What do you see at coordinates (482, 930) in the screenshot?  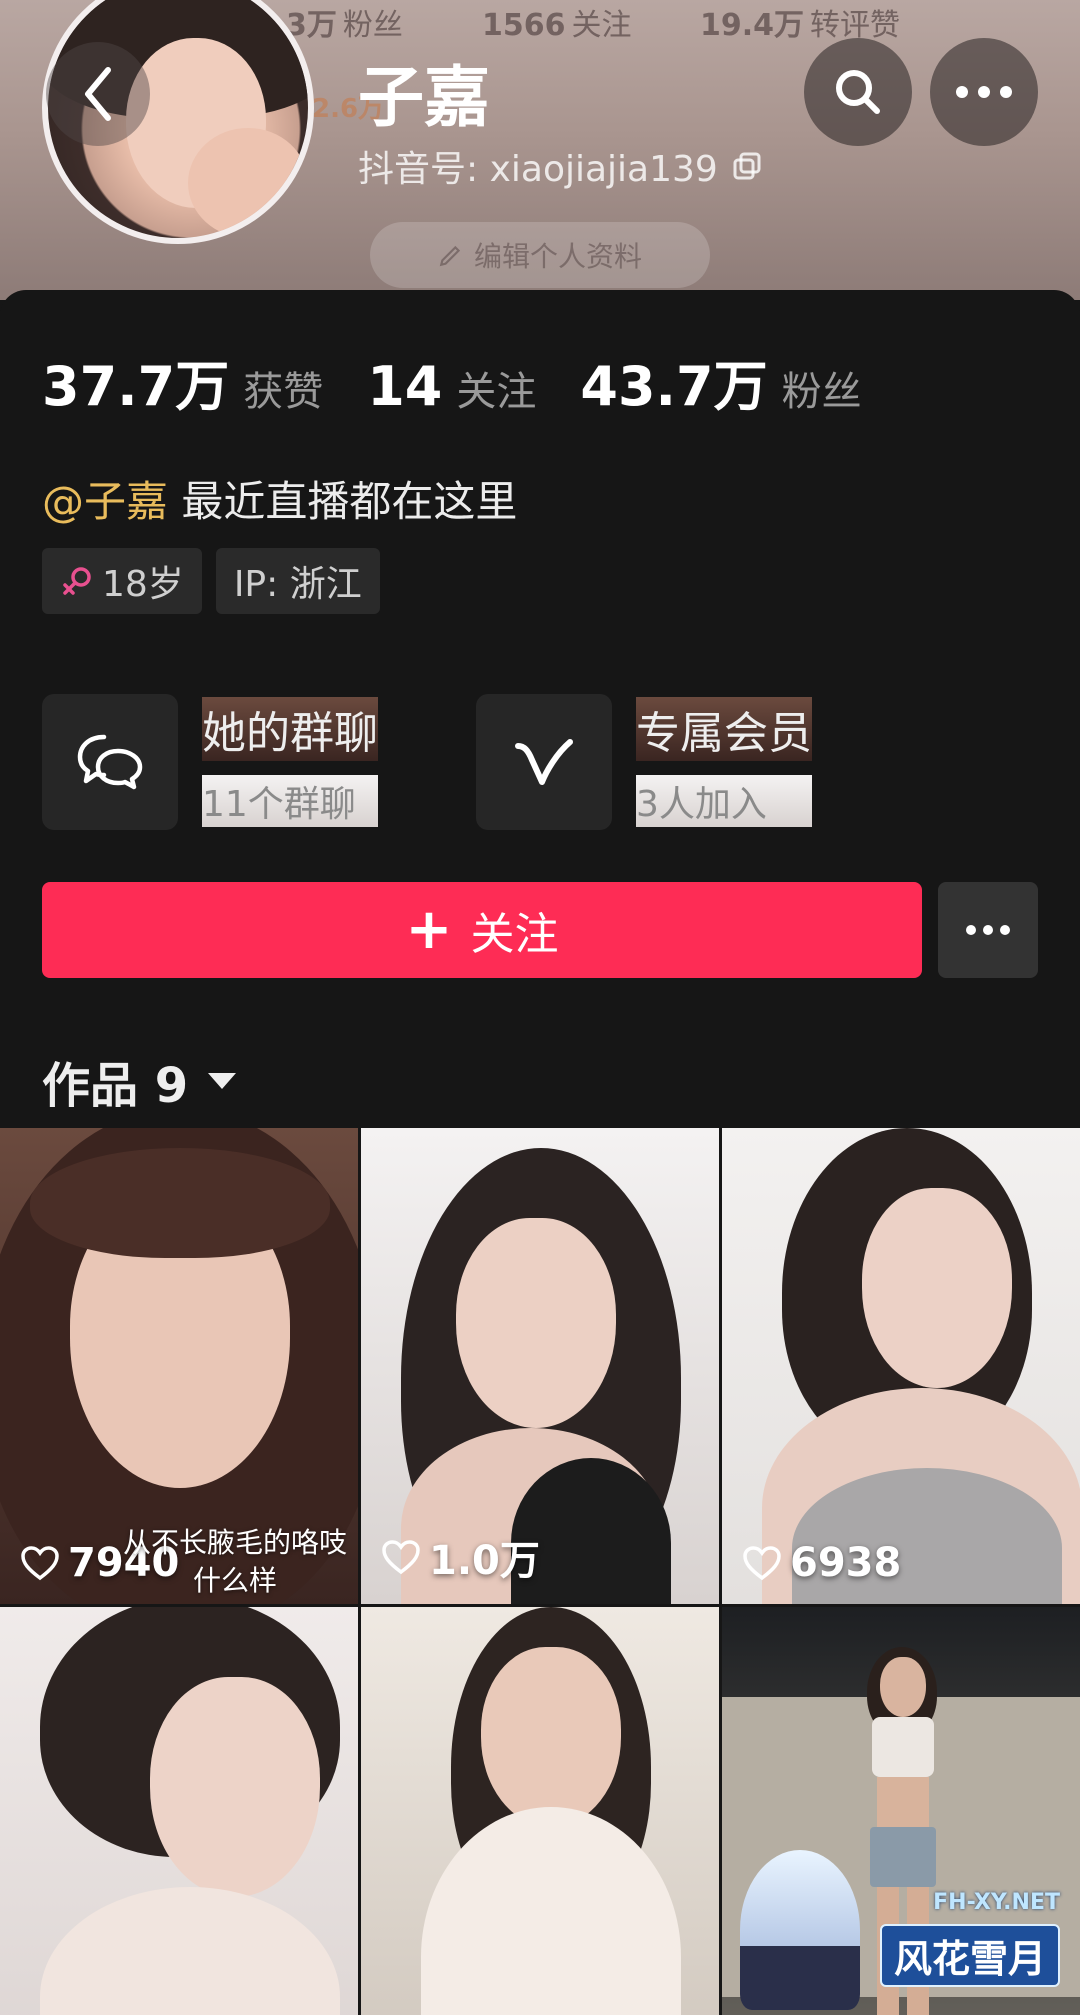 I see `follow-button: + 关注` at bounding box center [482, 930].